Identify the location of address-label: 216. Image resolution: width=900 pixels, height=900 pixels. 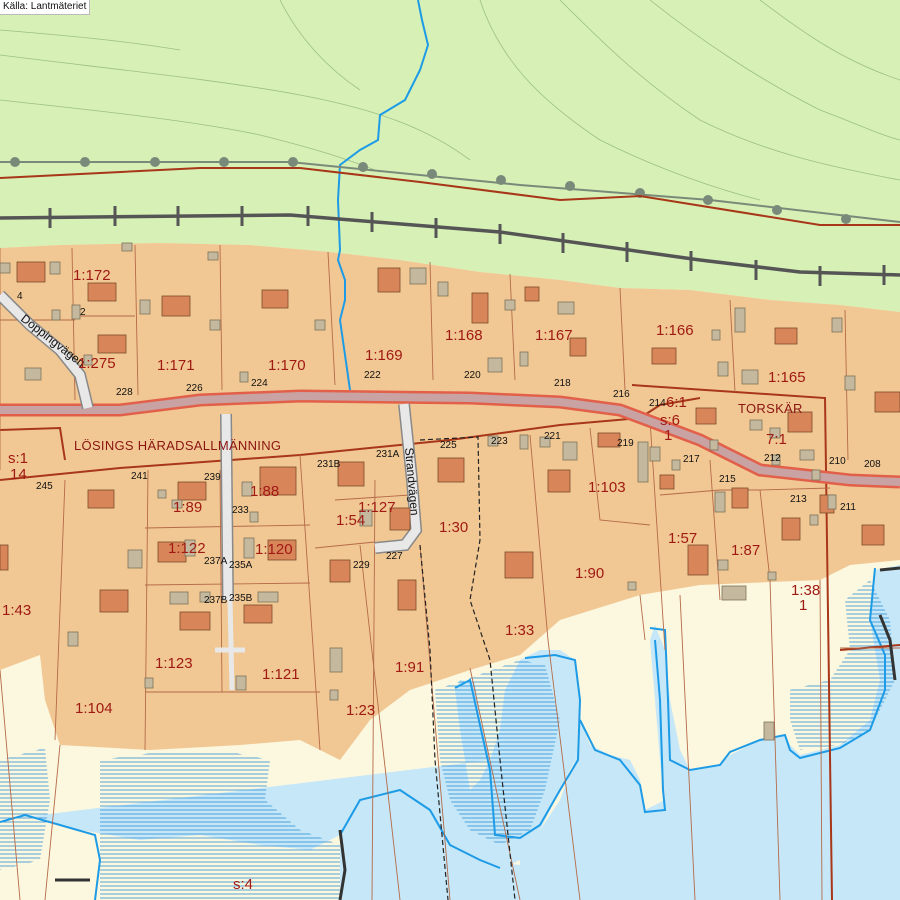
(621, 394).